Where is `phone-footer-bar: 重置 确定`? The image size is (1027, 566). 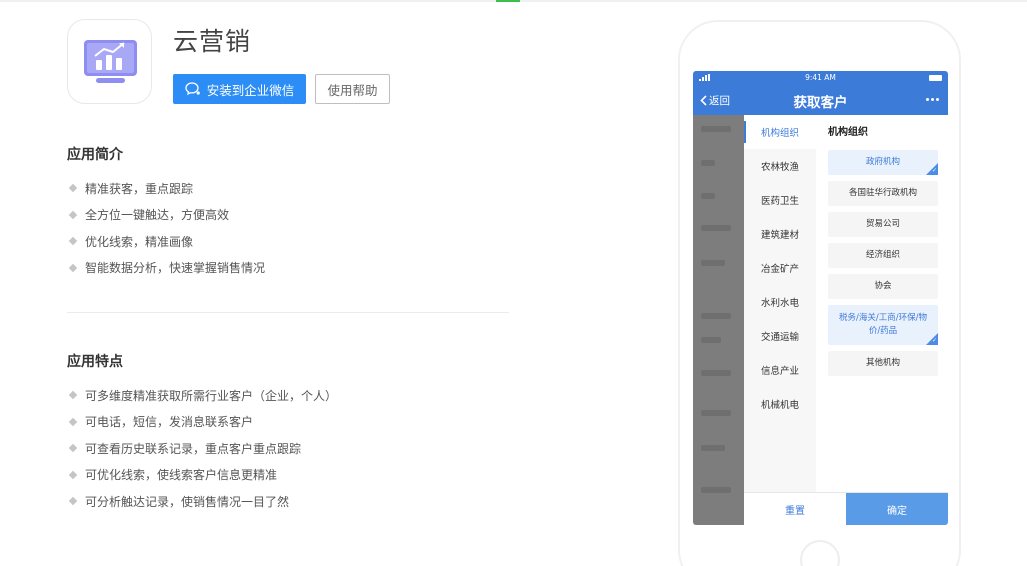 phone-footer-bar: 重置 确定 is located at coordinates (846, 508).